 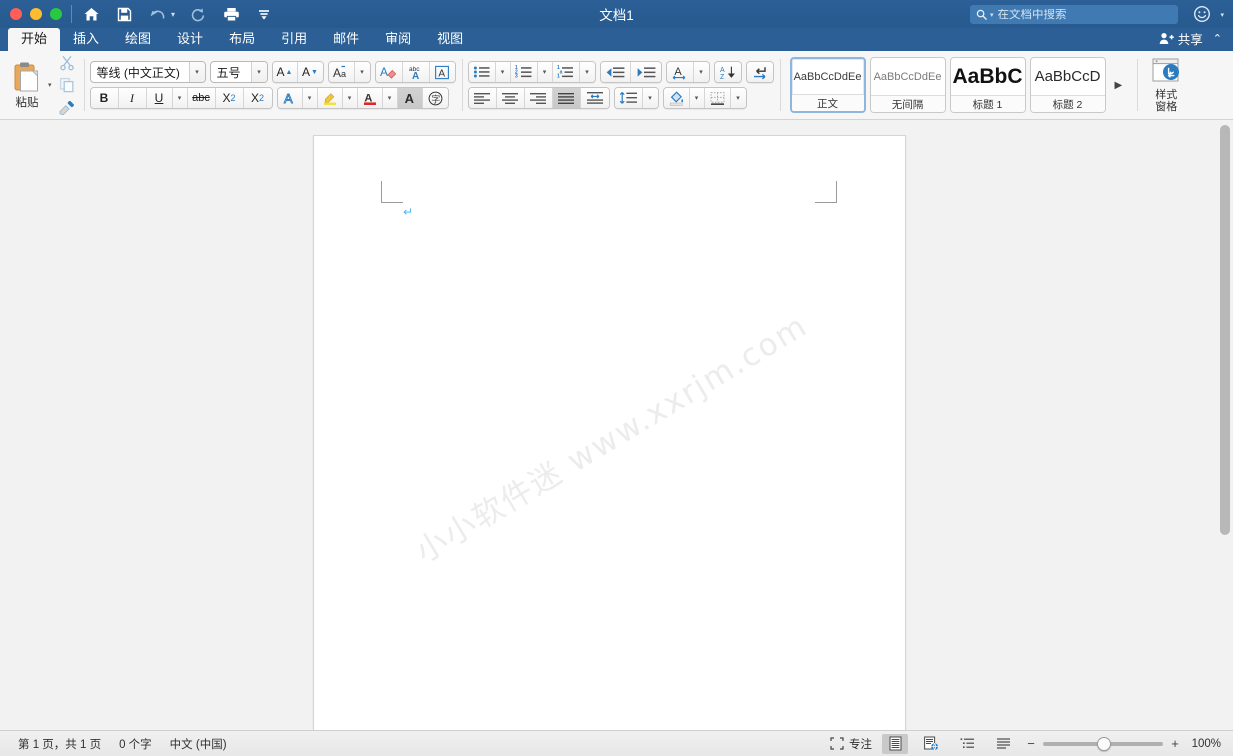 What do you see at coordinates (132, 98) in the screenshot?
I see `italic-button: I` at bounding box center [132, 98].